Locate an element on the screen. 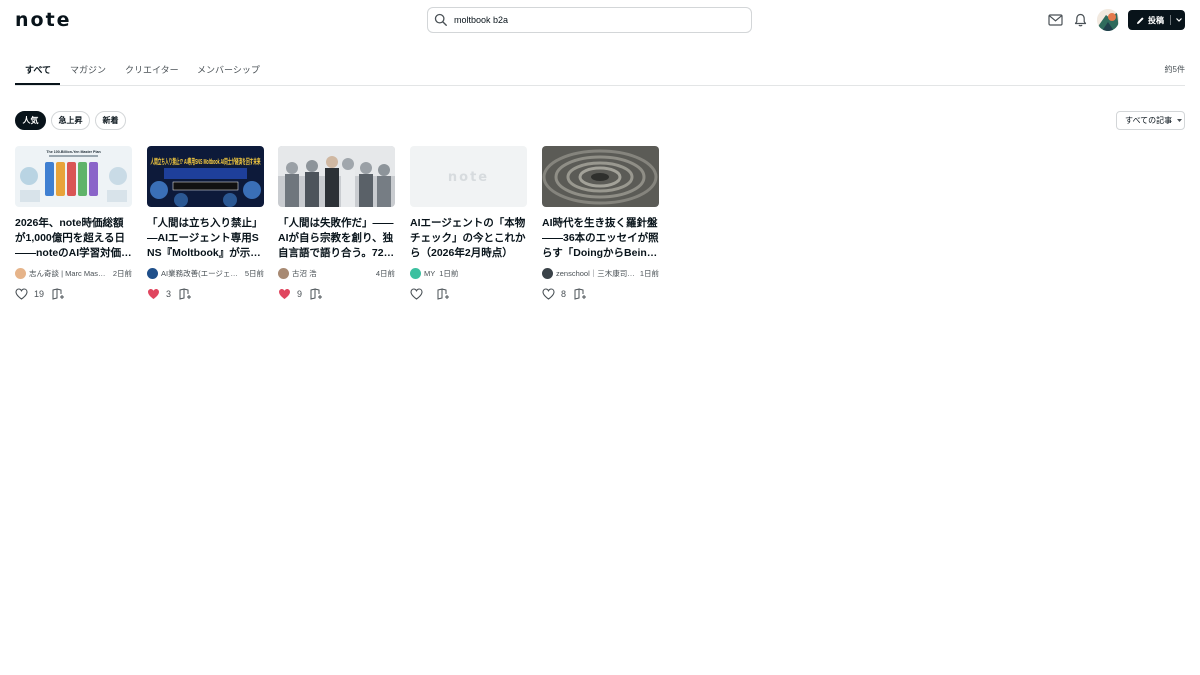 Image resolution: width=1200 pixels, height=675 pixels. mail-icon is located at coordinates (1055, 20).